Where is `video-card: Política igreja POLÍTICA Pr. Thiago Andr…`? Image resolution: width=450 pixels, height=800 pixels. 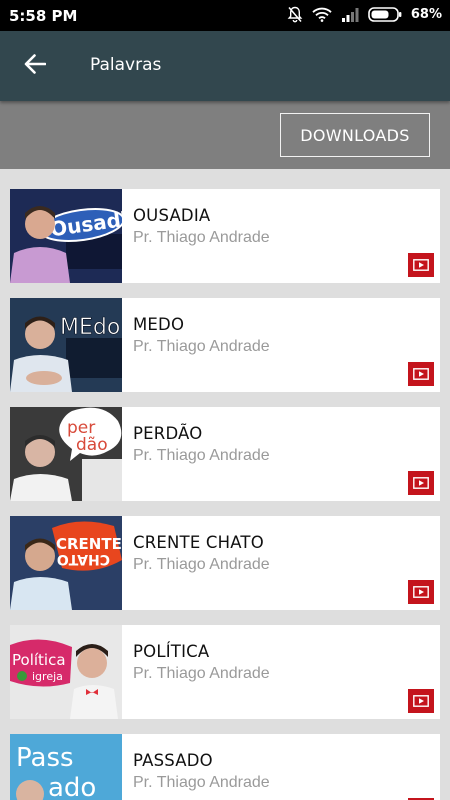
video-card: Política igreja POLÍTICA Pr. Thiago Andr… is located at coordinates (225, 672).